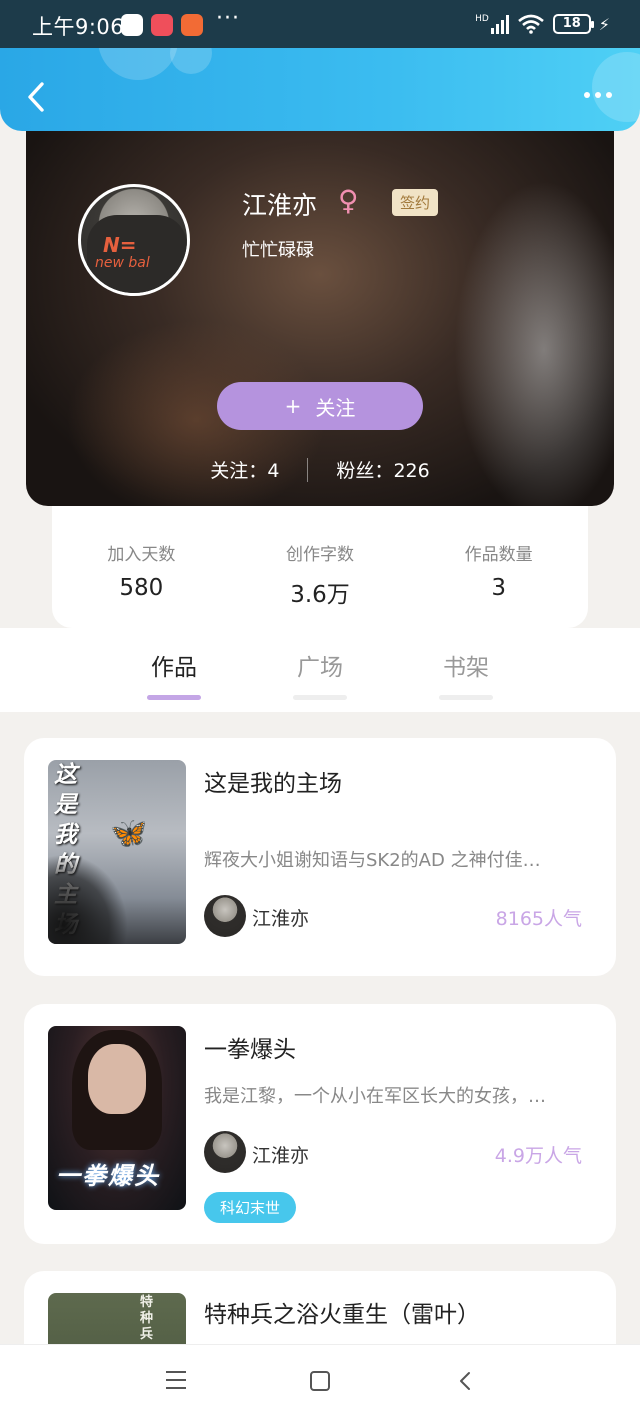 This screenshot has height=1422, width=640. Describe the element at coordinates (598, 95) in the screenshot. I see `more-options-icon` at that location.